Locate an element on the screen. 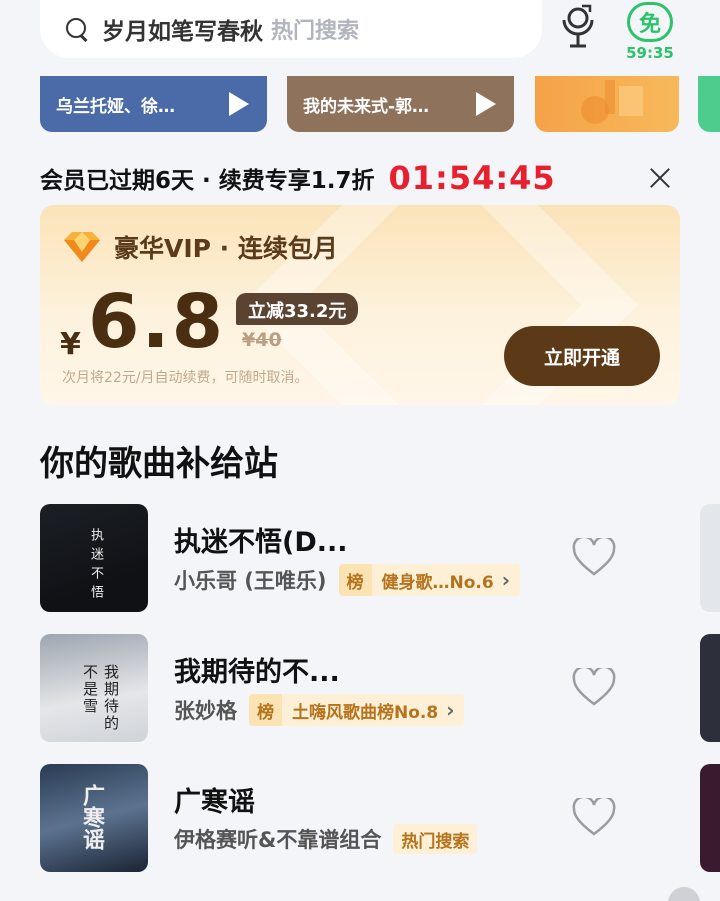 This screenshot has height=901, width=720. vip-price: 6.8 is located at coordinates (157, 322).